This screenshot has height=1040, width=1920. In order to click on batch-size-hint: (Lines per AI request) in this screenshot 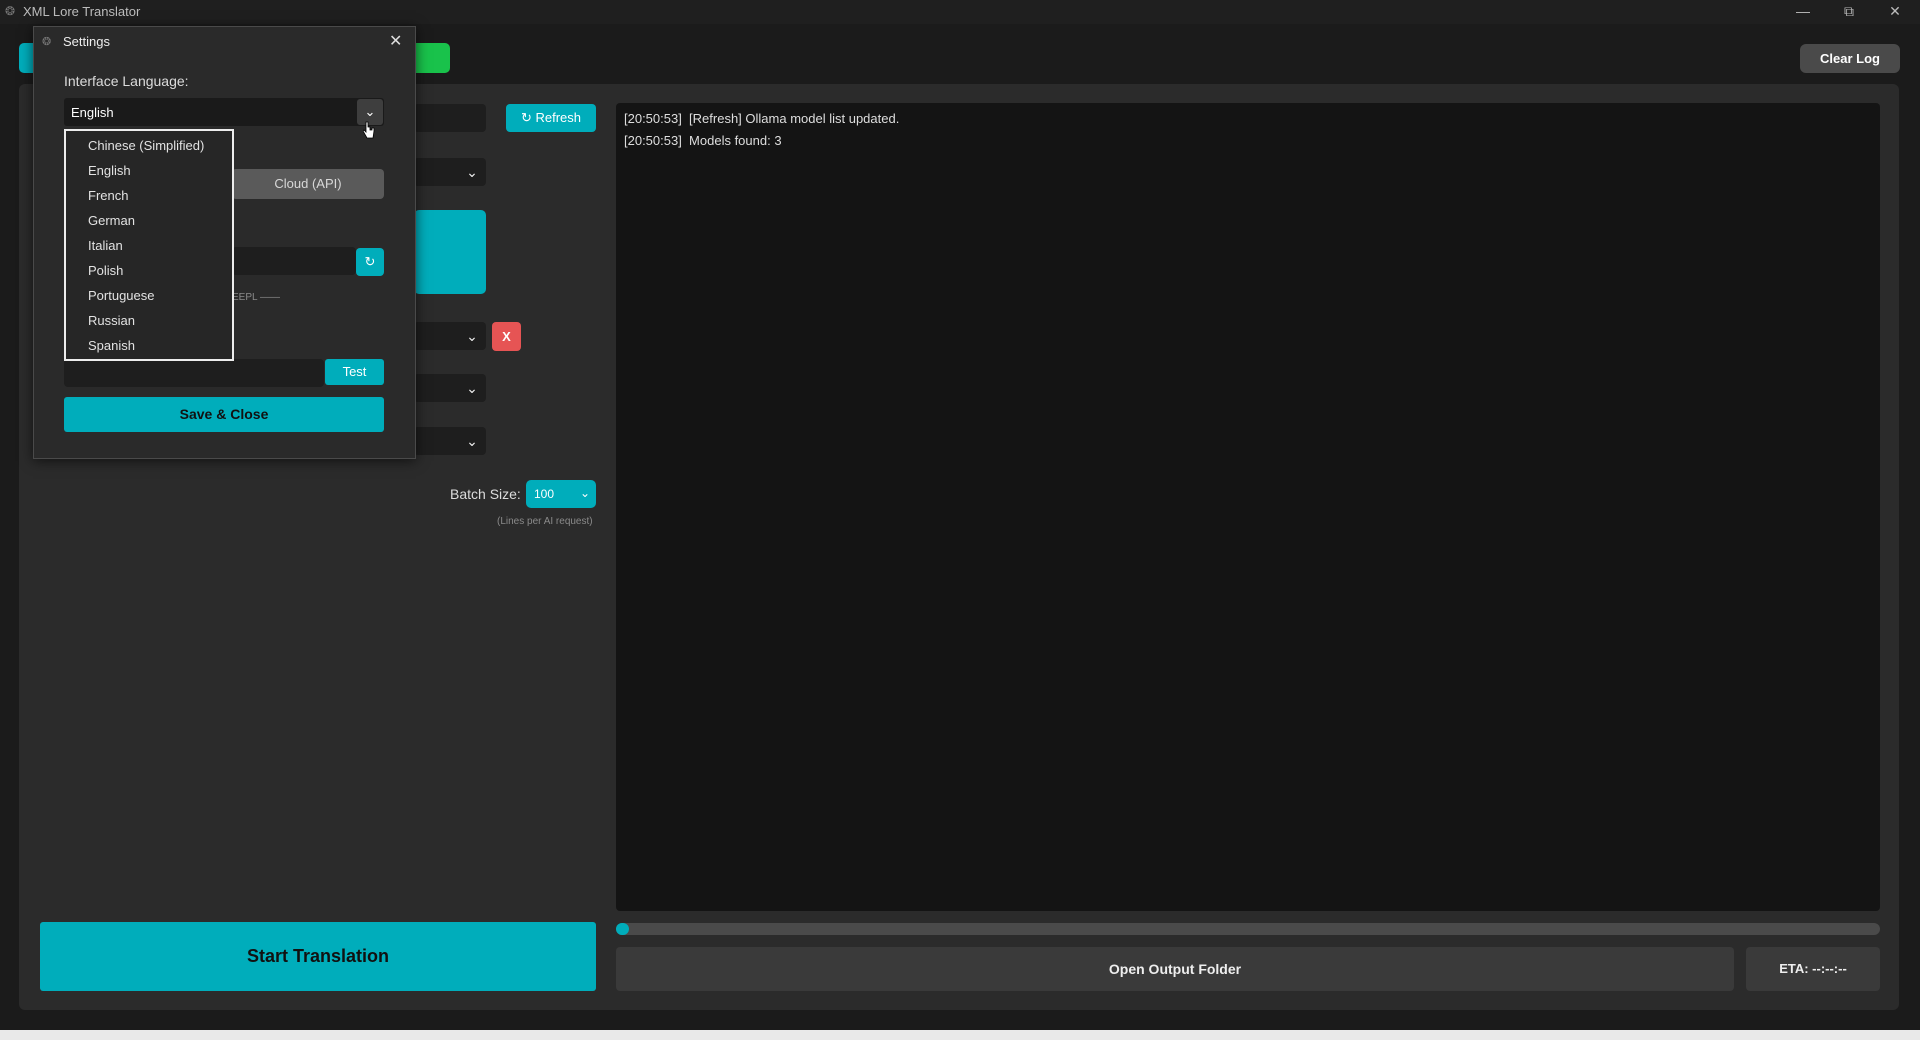, I will do `click(545, 521)`.